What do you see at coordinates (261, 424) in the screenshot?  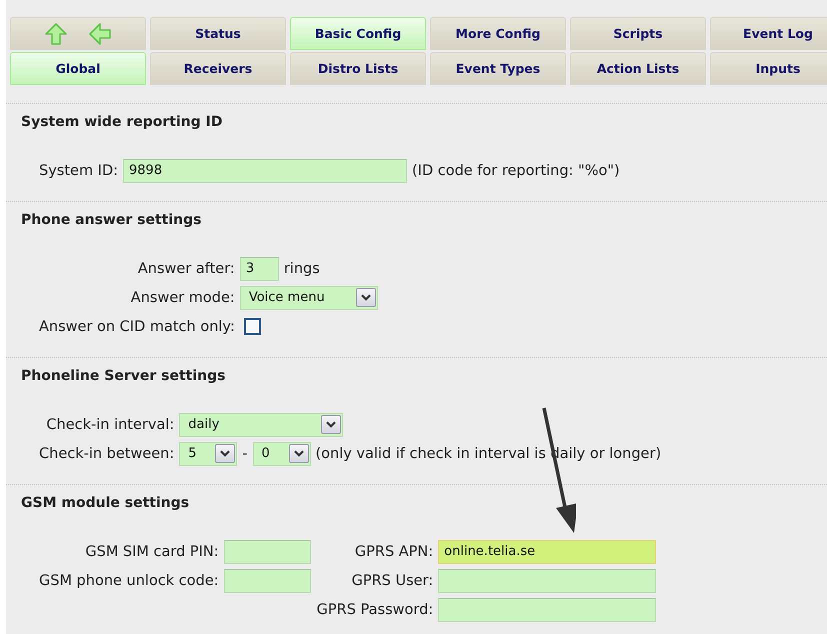 I see `dropdown: daily` at bounding box center [261, 424].